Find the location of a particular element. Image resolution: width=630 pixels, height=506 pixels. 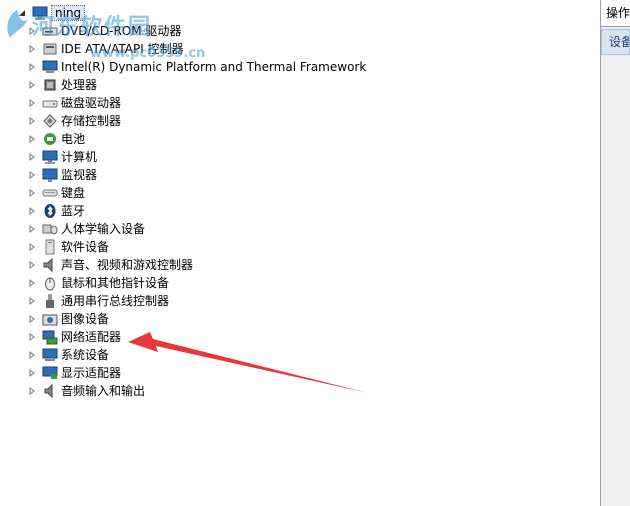

tree-node: 图像设备 is located at coordinates (68, 319).